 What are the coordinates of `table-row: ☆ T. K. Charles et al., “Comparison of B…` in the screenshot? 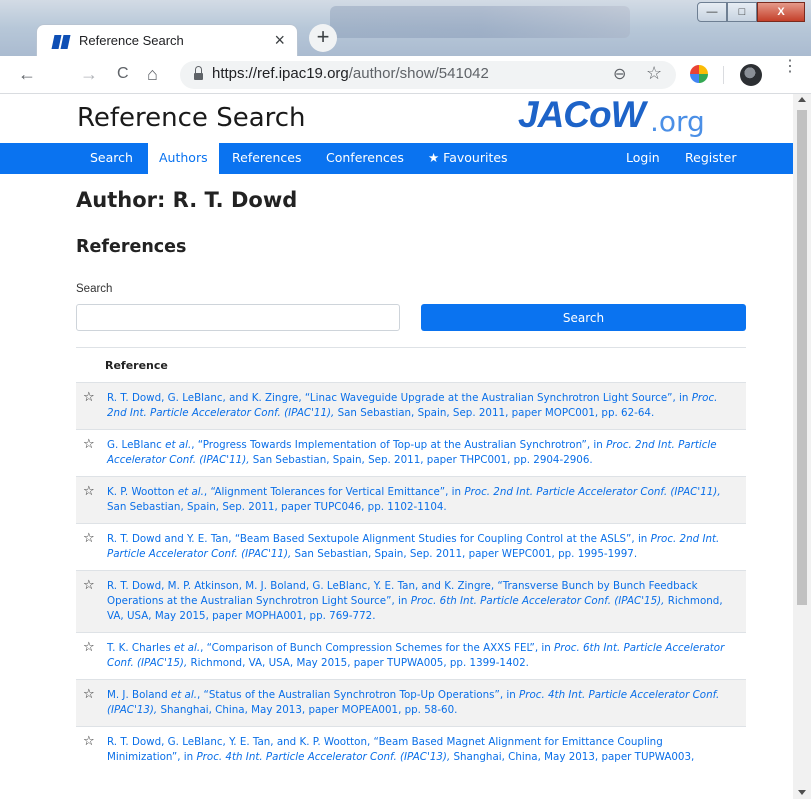 It's located at (411, 655).